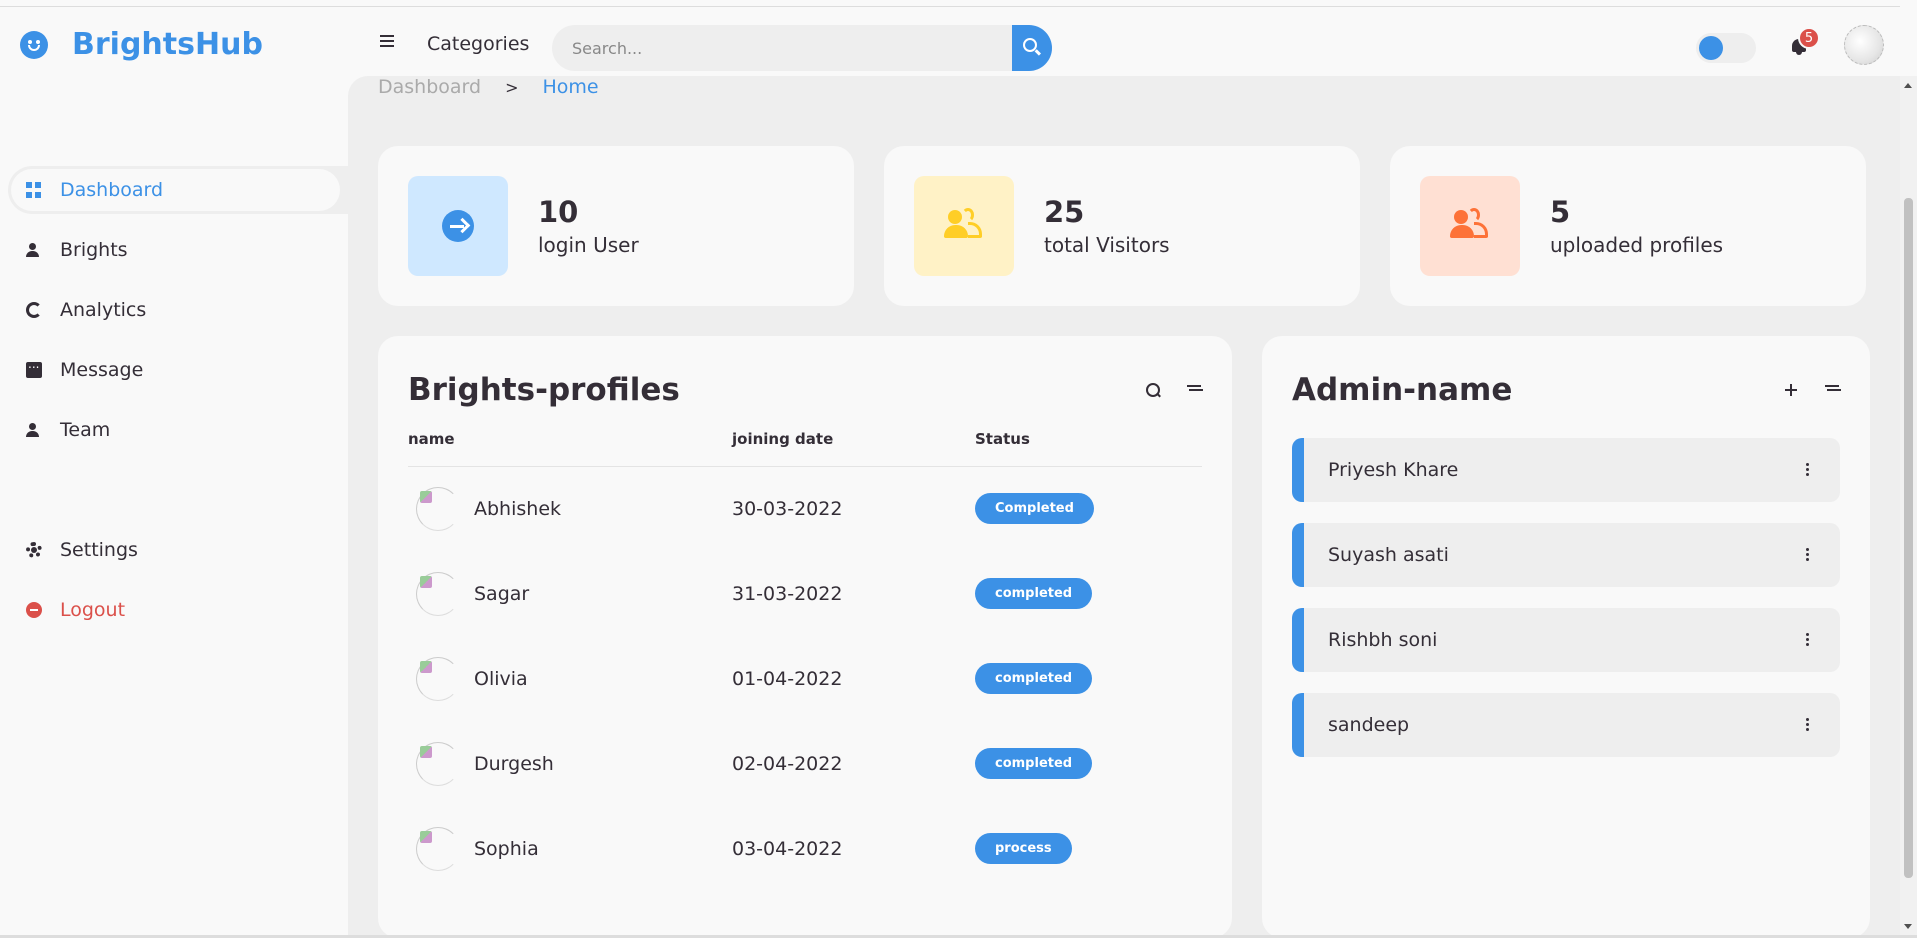 This screenshot has height=938, width=1917. Describe the element at coordinates (488, 87) in the screenshot. I see `breadcrumb: Dashboard > Home` at that location.